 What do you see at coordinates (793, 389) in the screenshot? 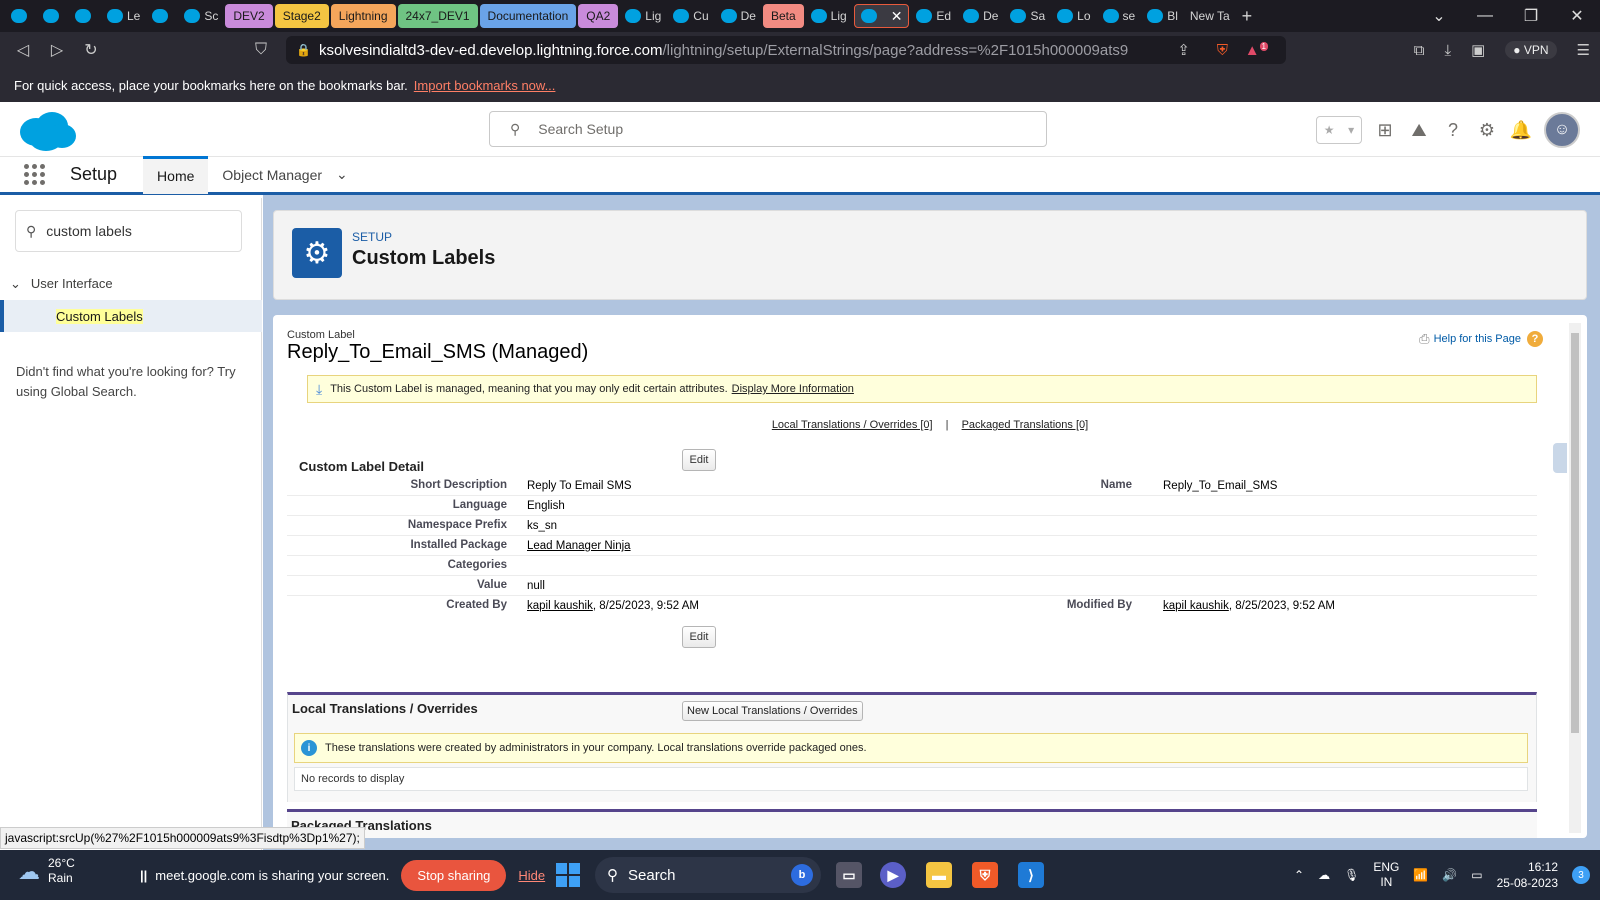
I see `display-more-info-link: Display More Information` at bounding box center [793, 389].